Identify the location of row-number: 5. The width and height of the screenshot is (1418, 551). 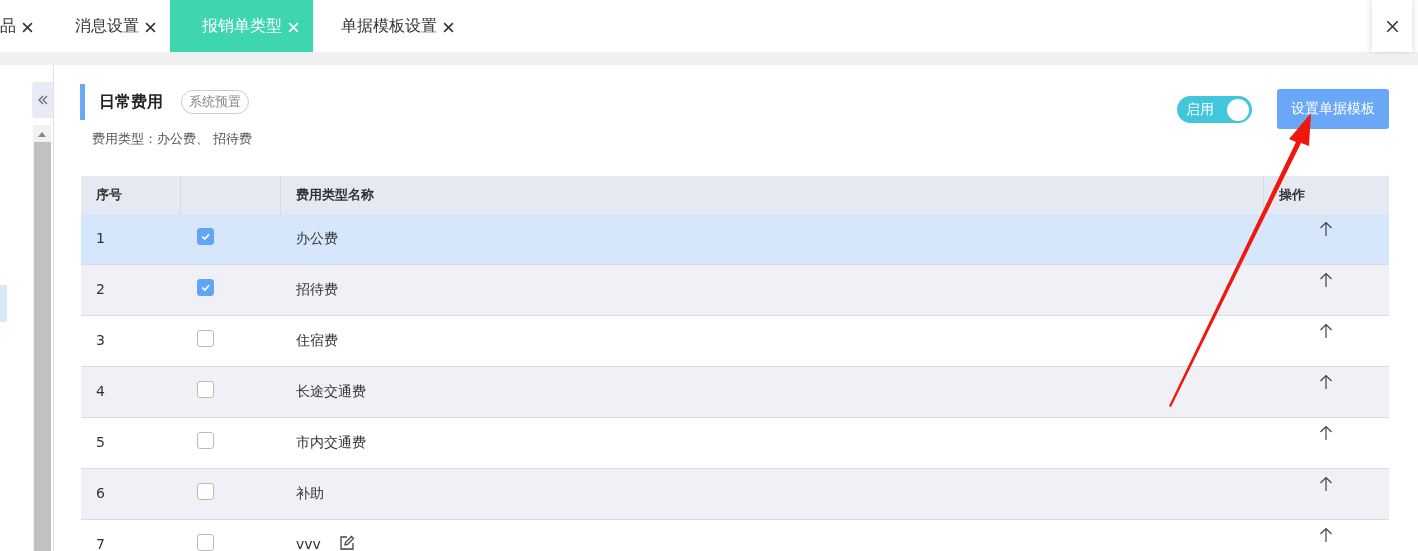
(100, 442).